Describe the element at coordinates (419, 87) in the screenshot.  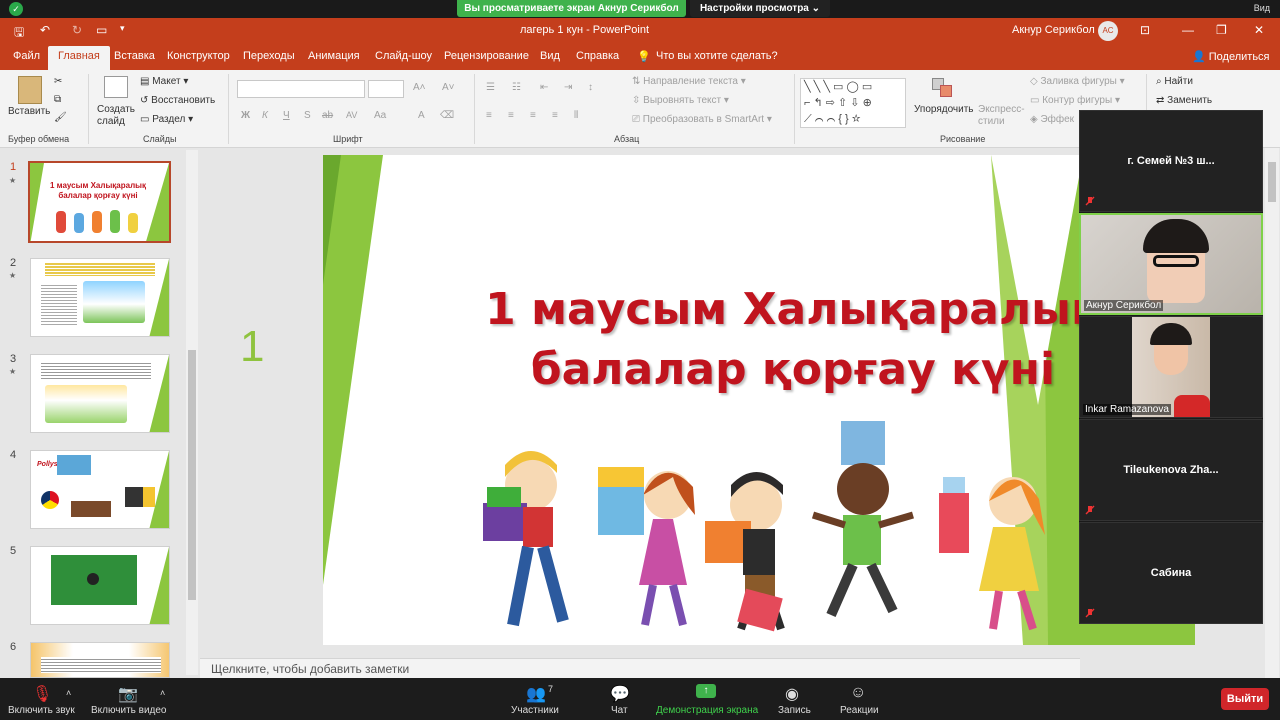
I see `increase-font-icon: A˄` at that location.